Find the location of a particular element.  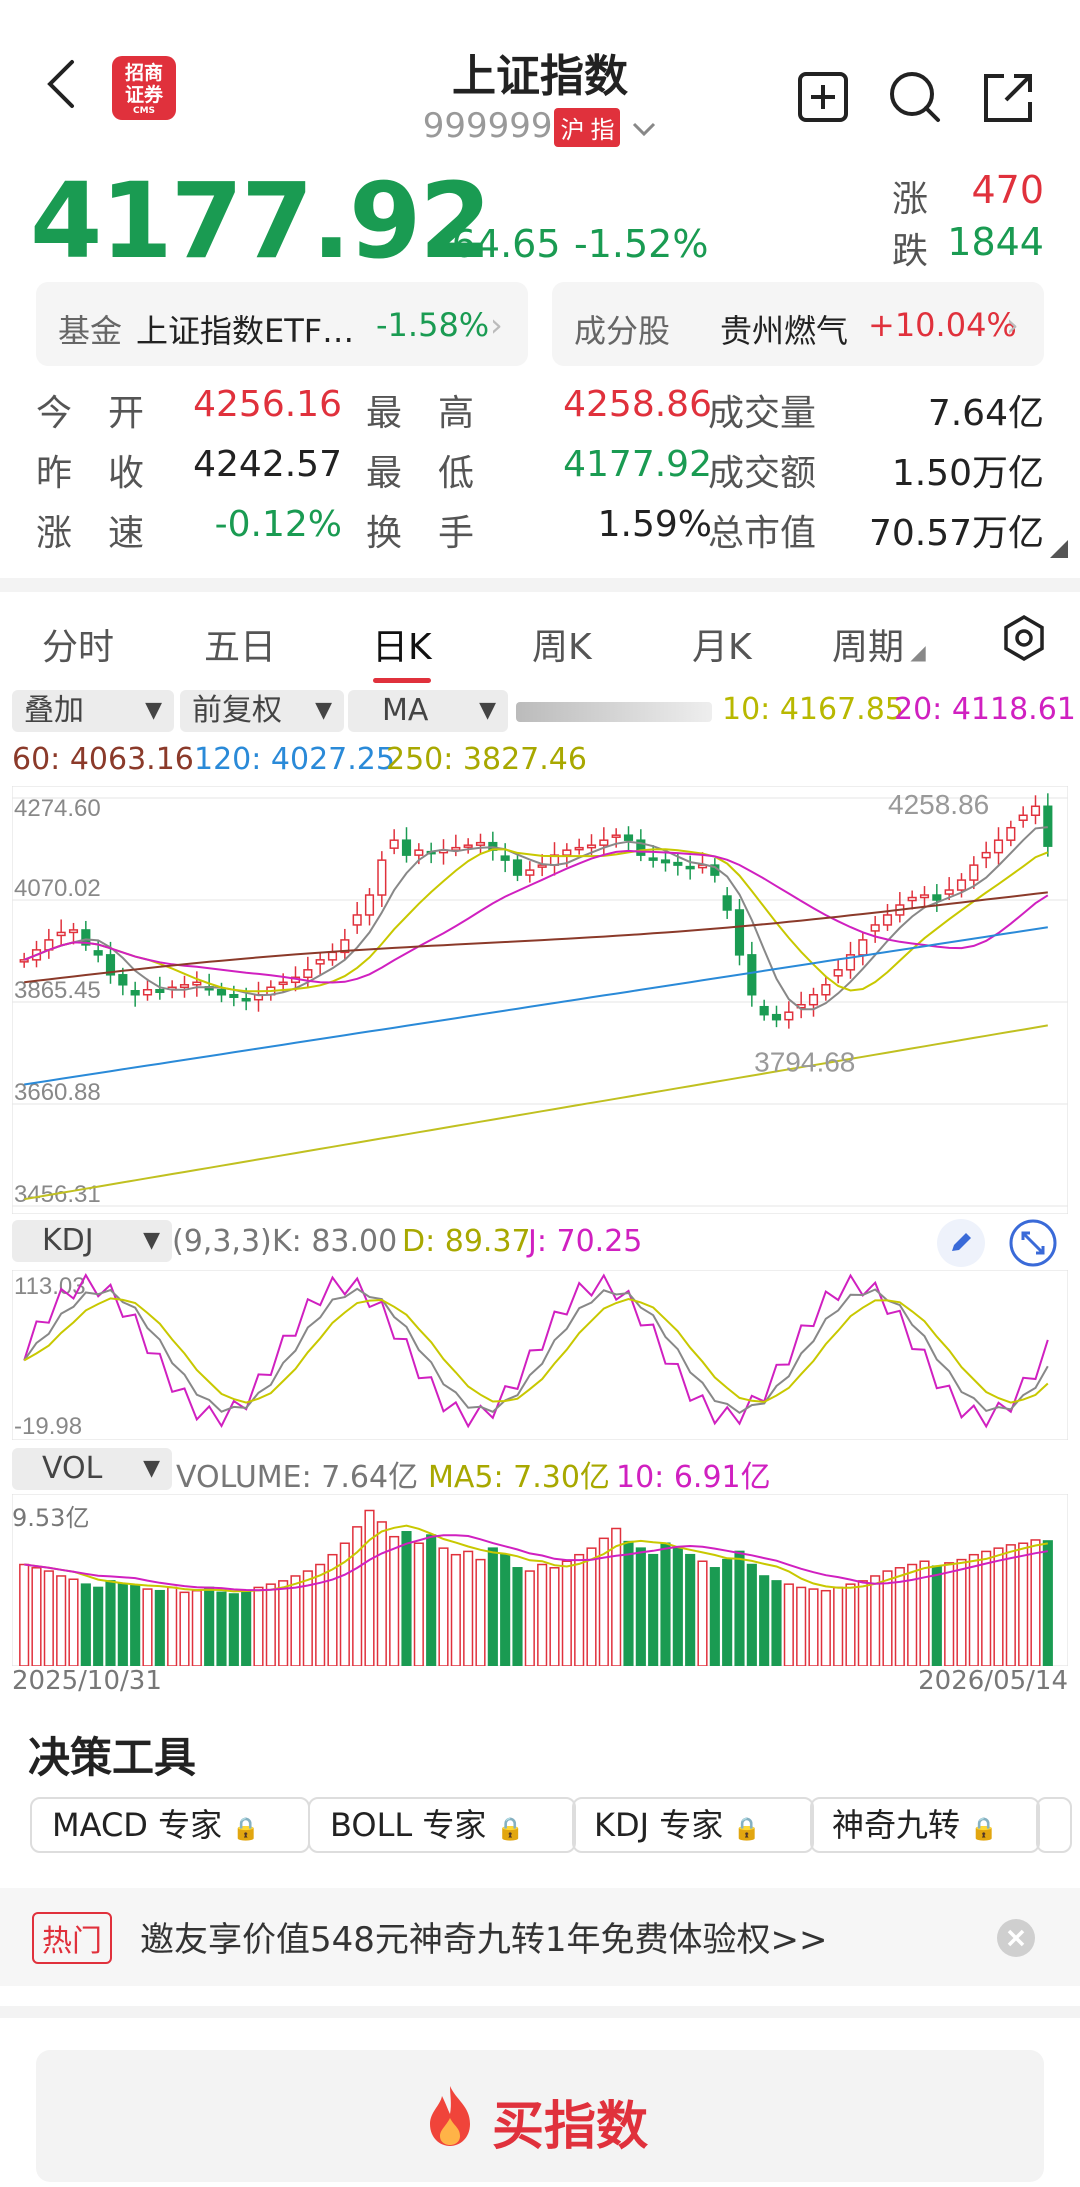

tab-daily-k: 日K is located at coordinates (402, 644).